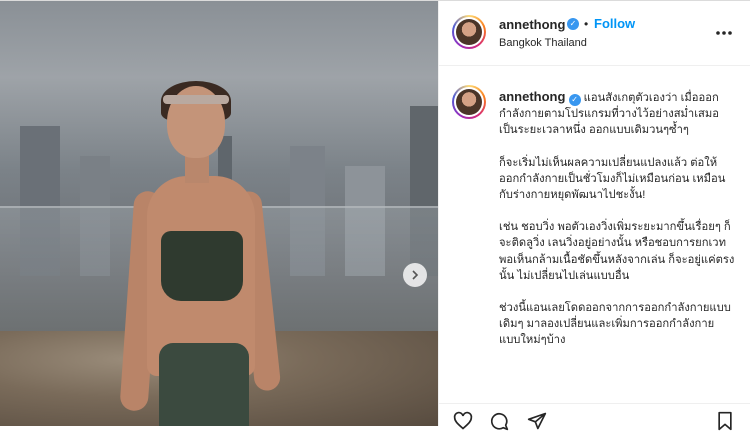 The width and height of the screenshot is (750, 431). Describe the element at coordinates (594, 417) in the screenshot. I see `action-bar` at that location.